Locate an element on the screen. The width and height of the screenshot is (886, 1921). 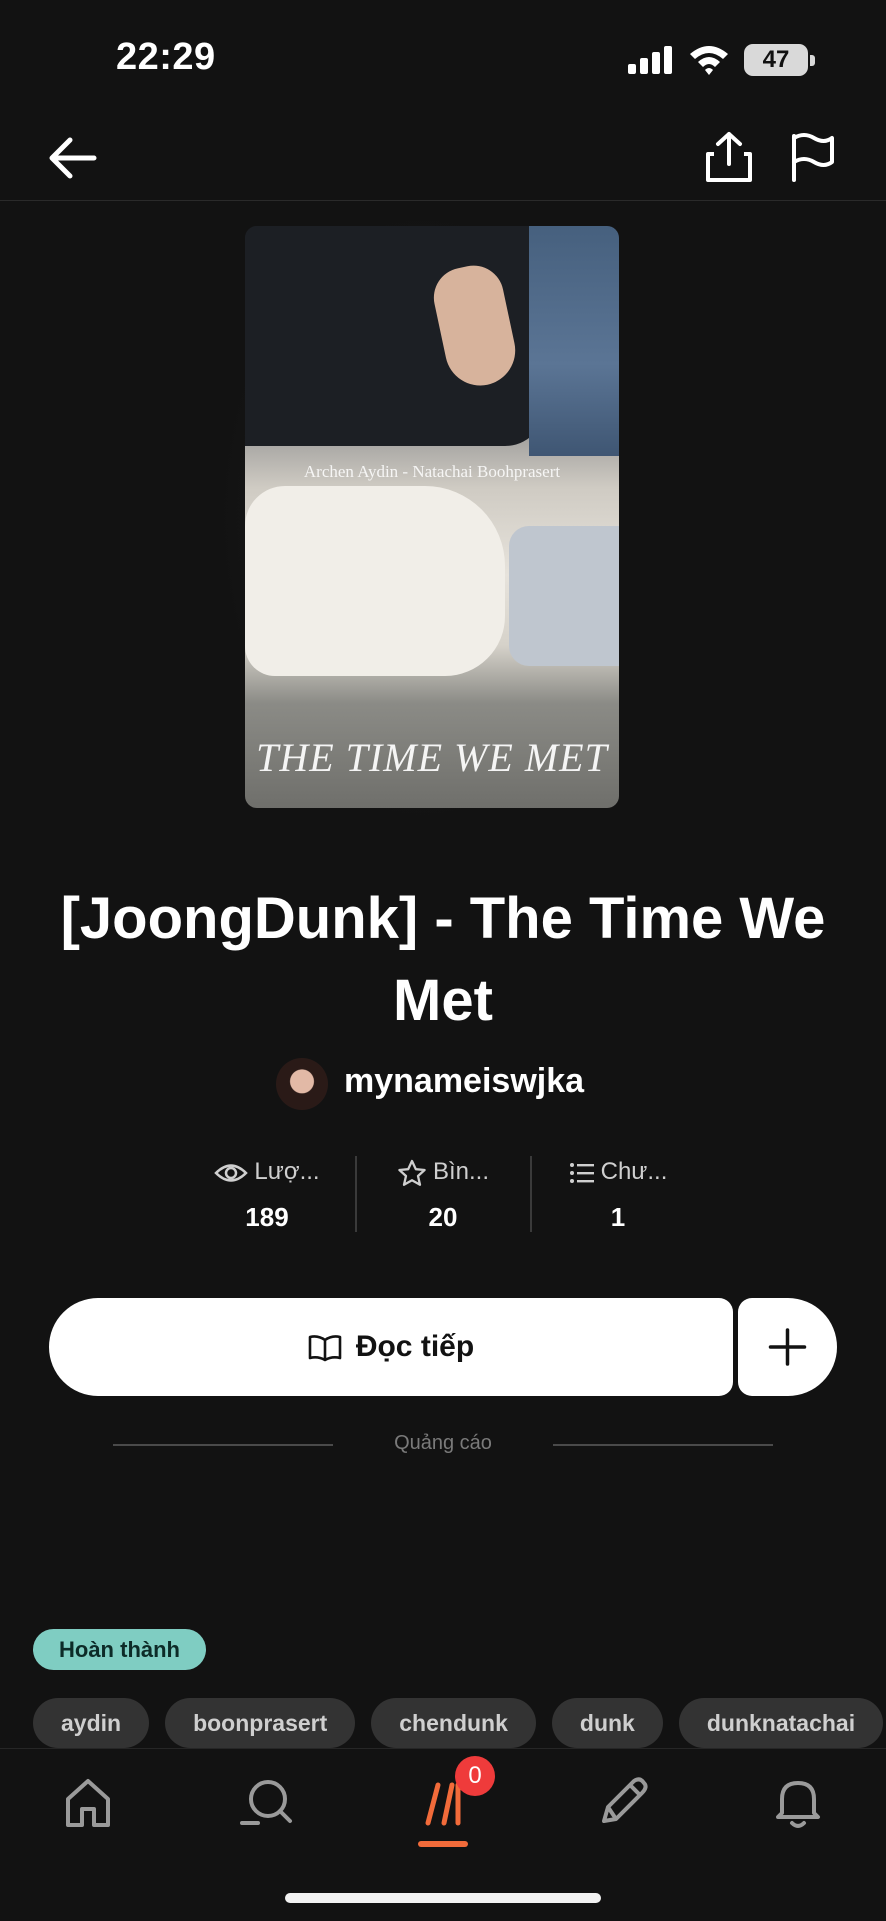
stat-votes: Bìn... 20 is located at coordinates (443, 1195).